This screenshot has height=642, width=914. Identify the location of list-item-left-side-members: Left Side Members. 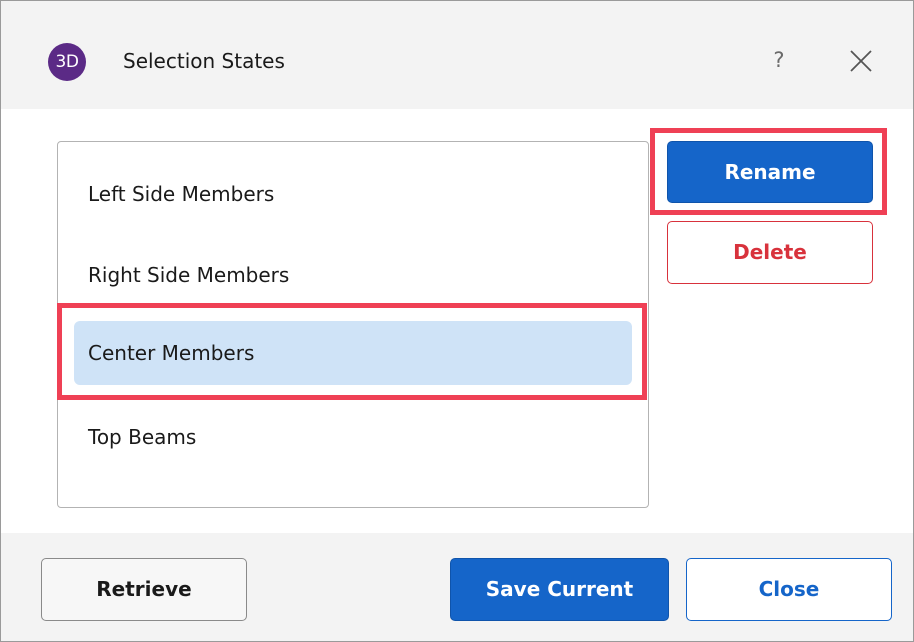
(353, 194).